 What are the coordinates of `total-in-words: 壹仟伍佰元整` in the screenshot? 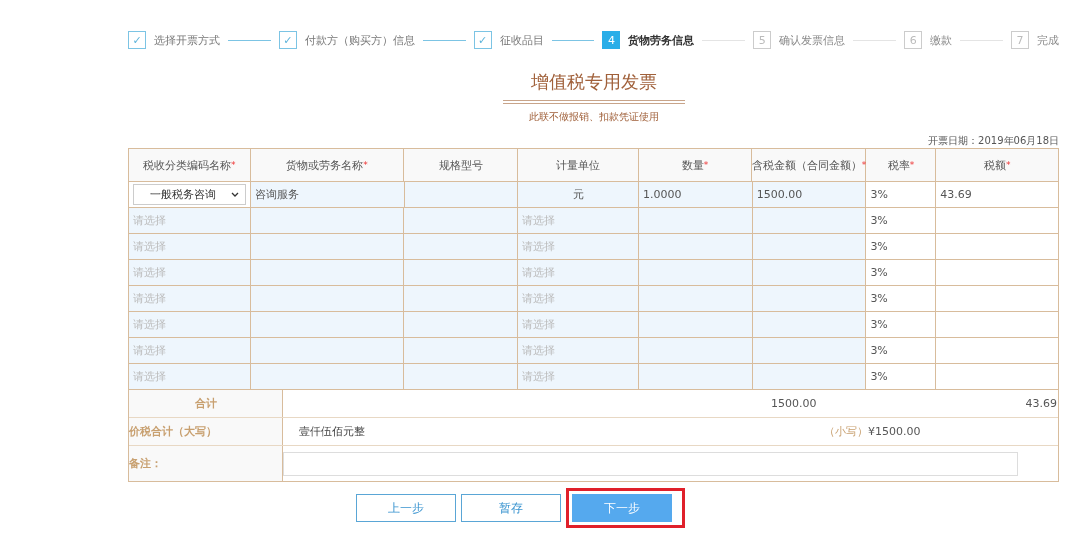 It's located at (332, 431).